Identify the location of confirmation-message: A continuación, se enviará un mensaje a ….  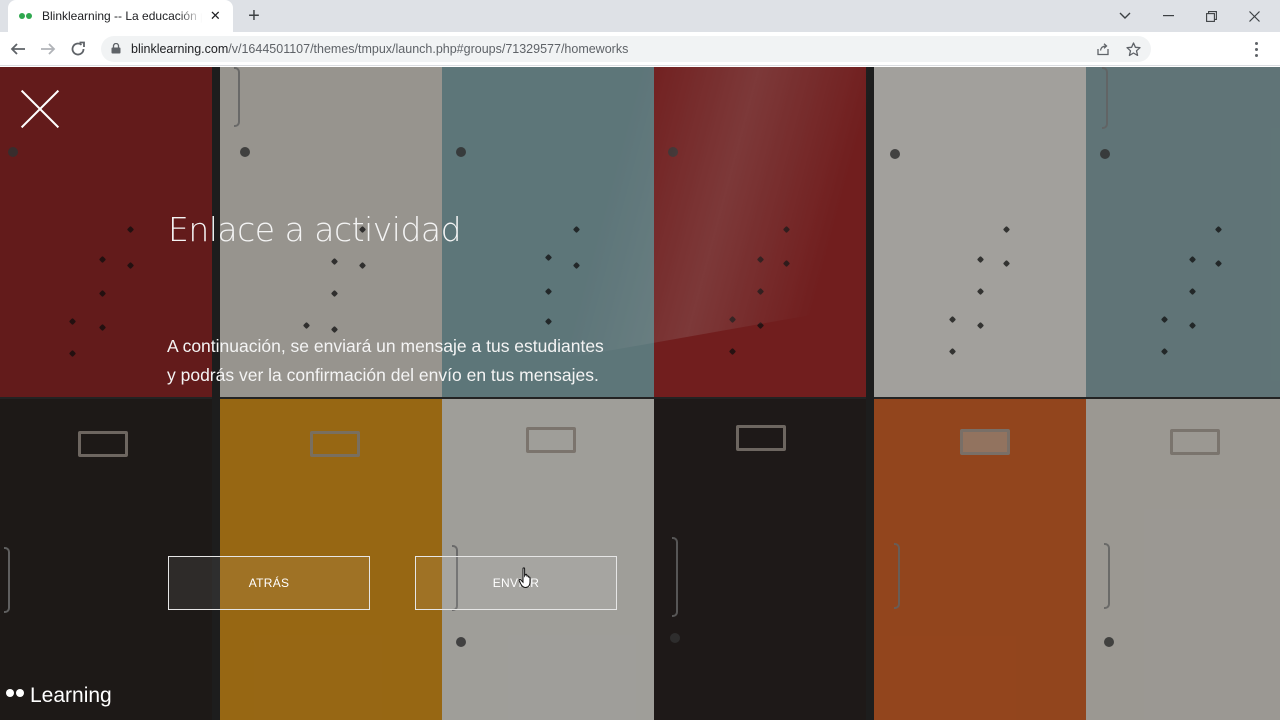
(385, 360).